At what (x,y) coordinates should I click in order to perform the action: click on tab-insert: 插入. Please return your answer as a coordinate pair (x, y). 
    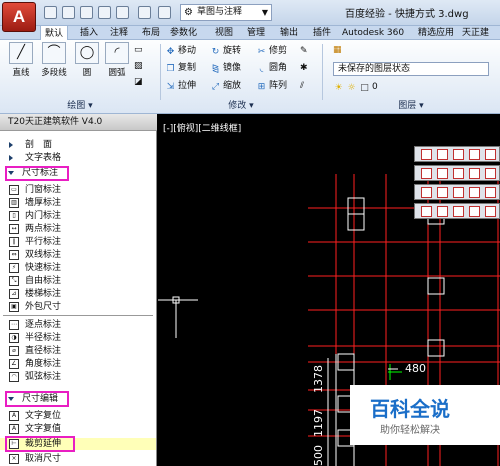
    Looking at the image, I should click on (89, 33).